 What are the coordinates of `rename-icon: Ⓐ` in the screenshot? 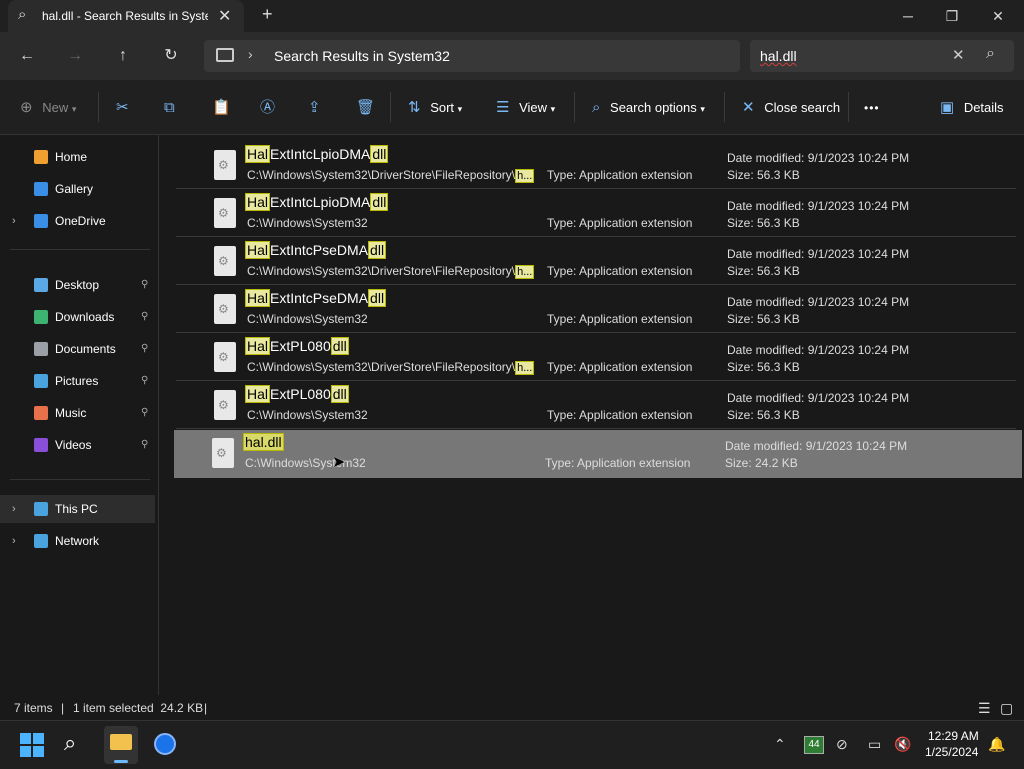 It's located at (267, 108).